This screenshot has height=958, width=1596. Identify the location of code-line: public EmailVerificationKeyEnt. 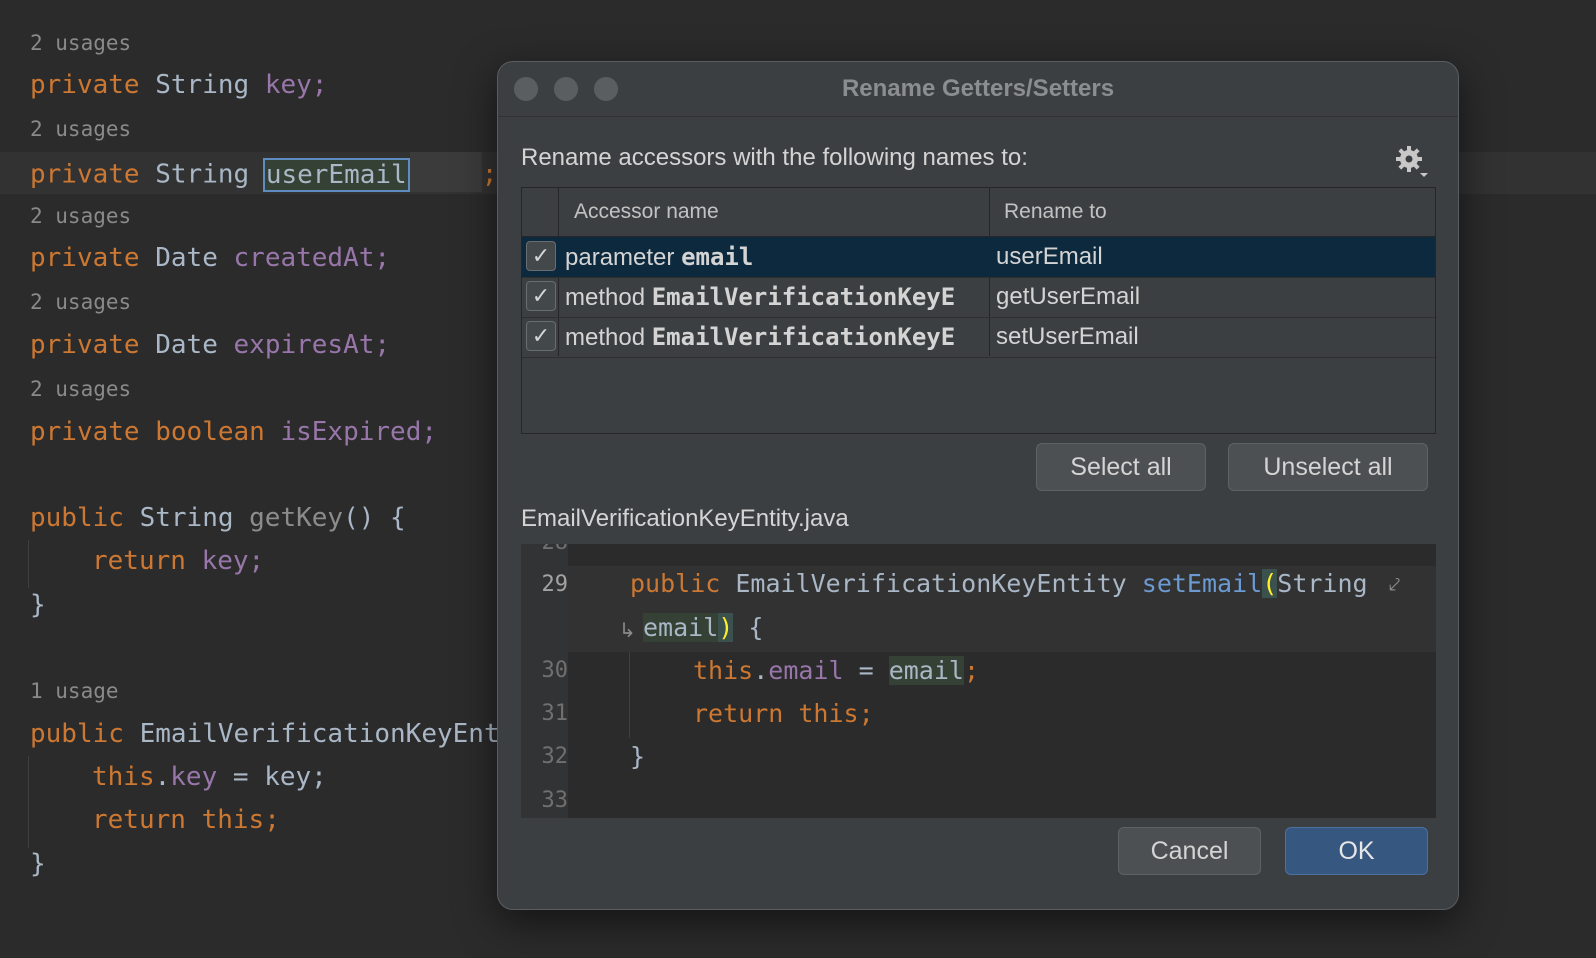
(265, 734).